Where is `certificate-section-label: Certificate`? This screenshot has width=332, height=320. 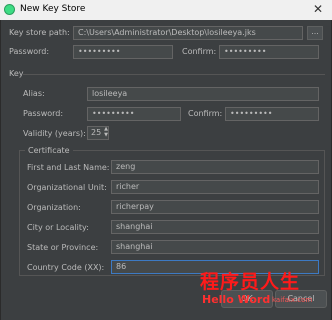 certificate-section-label: Certificate is located at coordinates (49, 150).